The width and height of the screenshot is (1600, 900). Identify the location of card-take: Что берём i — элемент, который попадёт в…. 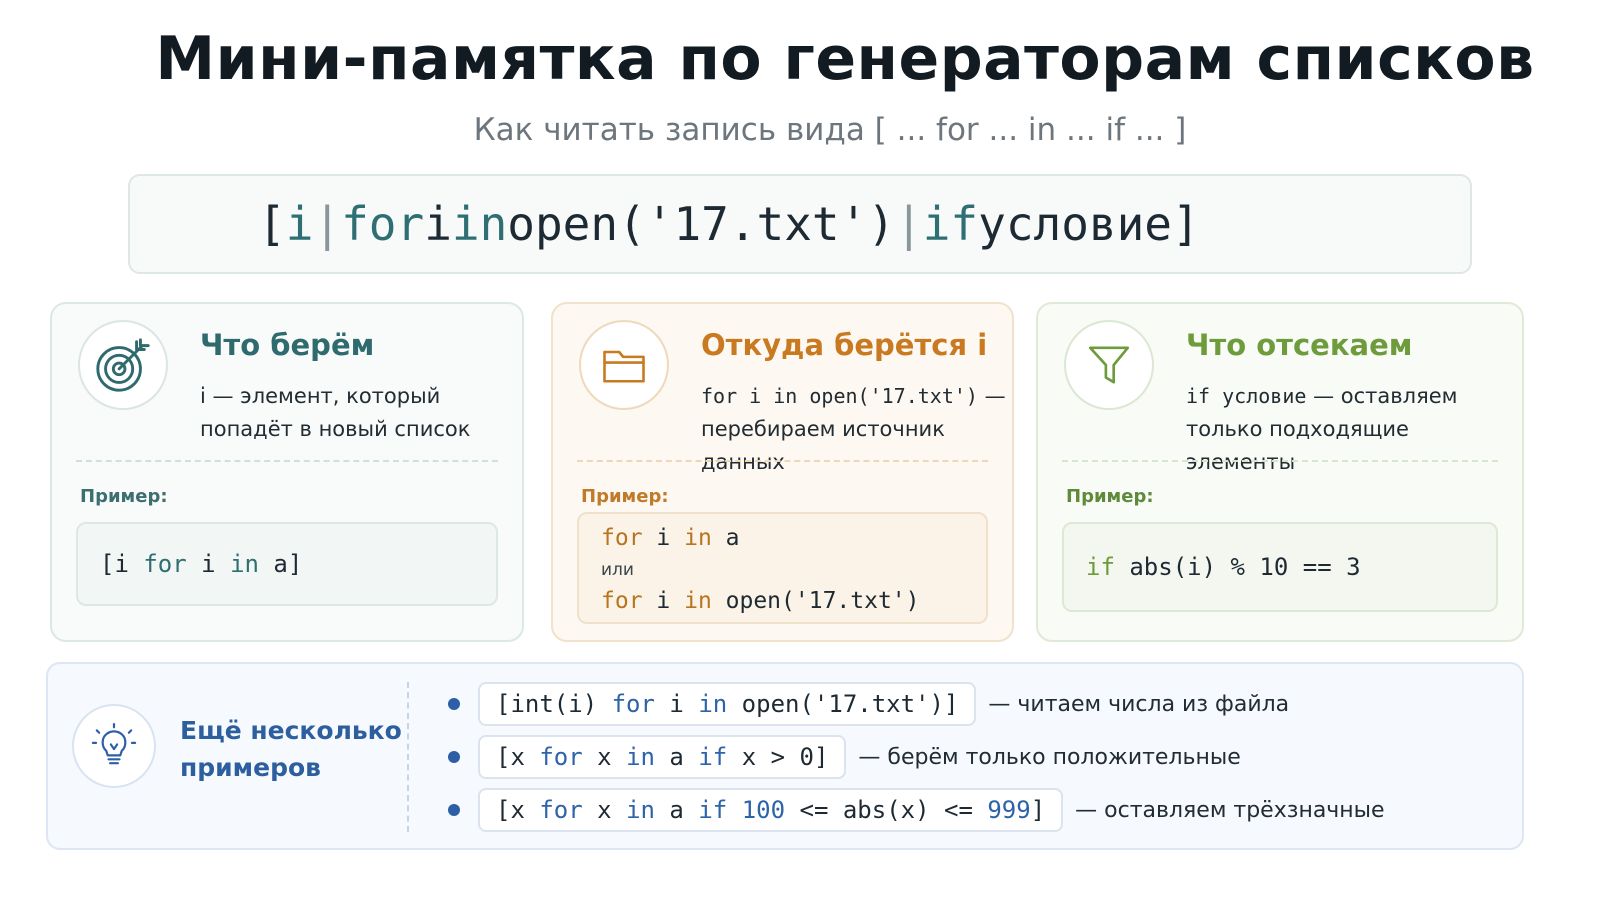
(287, 472).